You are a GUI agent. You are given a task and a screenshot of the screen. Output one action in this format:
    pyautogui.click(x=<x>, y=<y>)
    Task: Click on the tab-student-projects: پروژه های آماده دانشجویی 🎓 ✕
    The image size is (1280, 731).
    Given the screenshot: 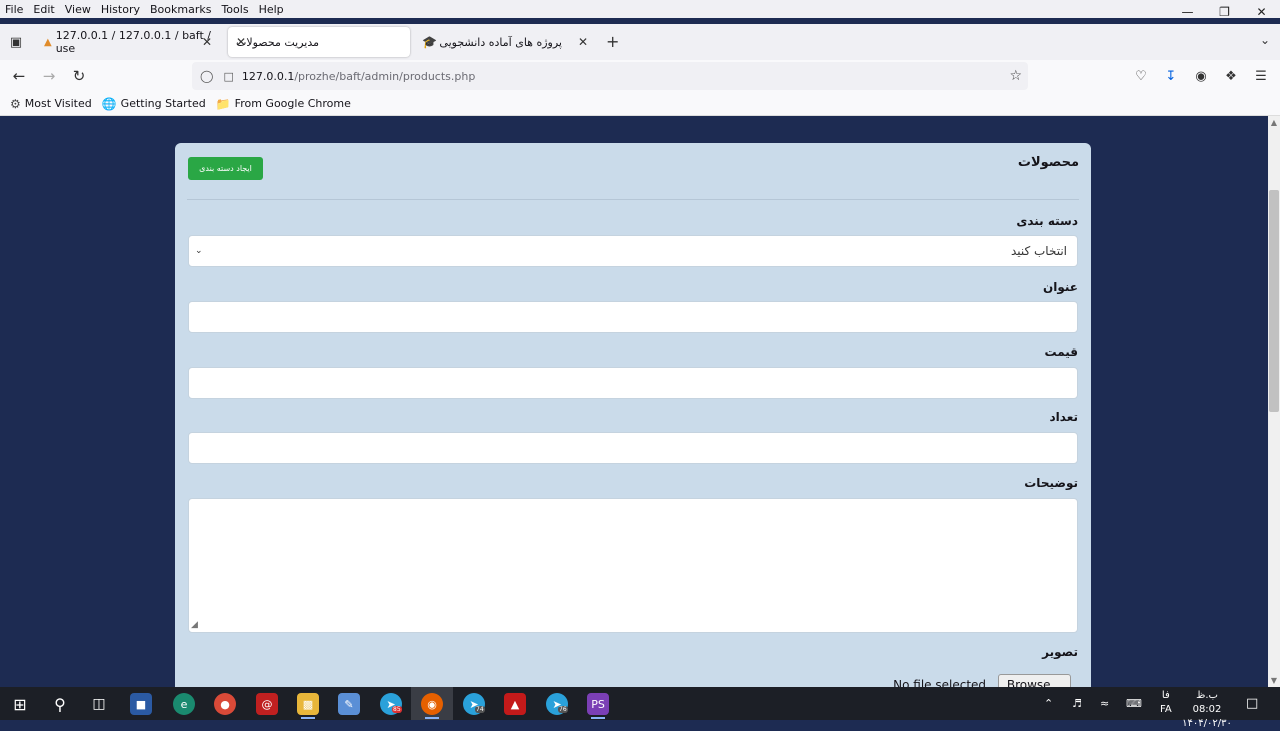 What is the action you would take?
    pyautogui.click(x=506, y=42)
    